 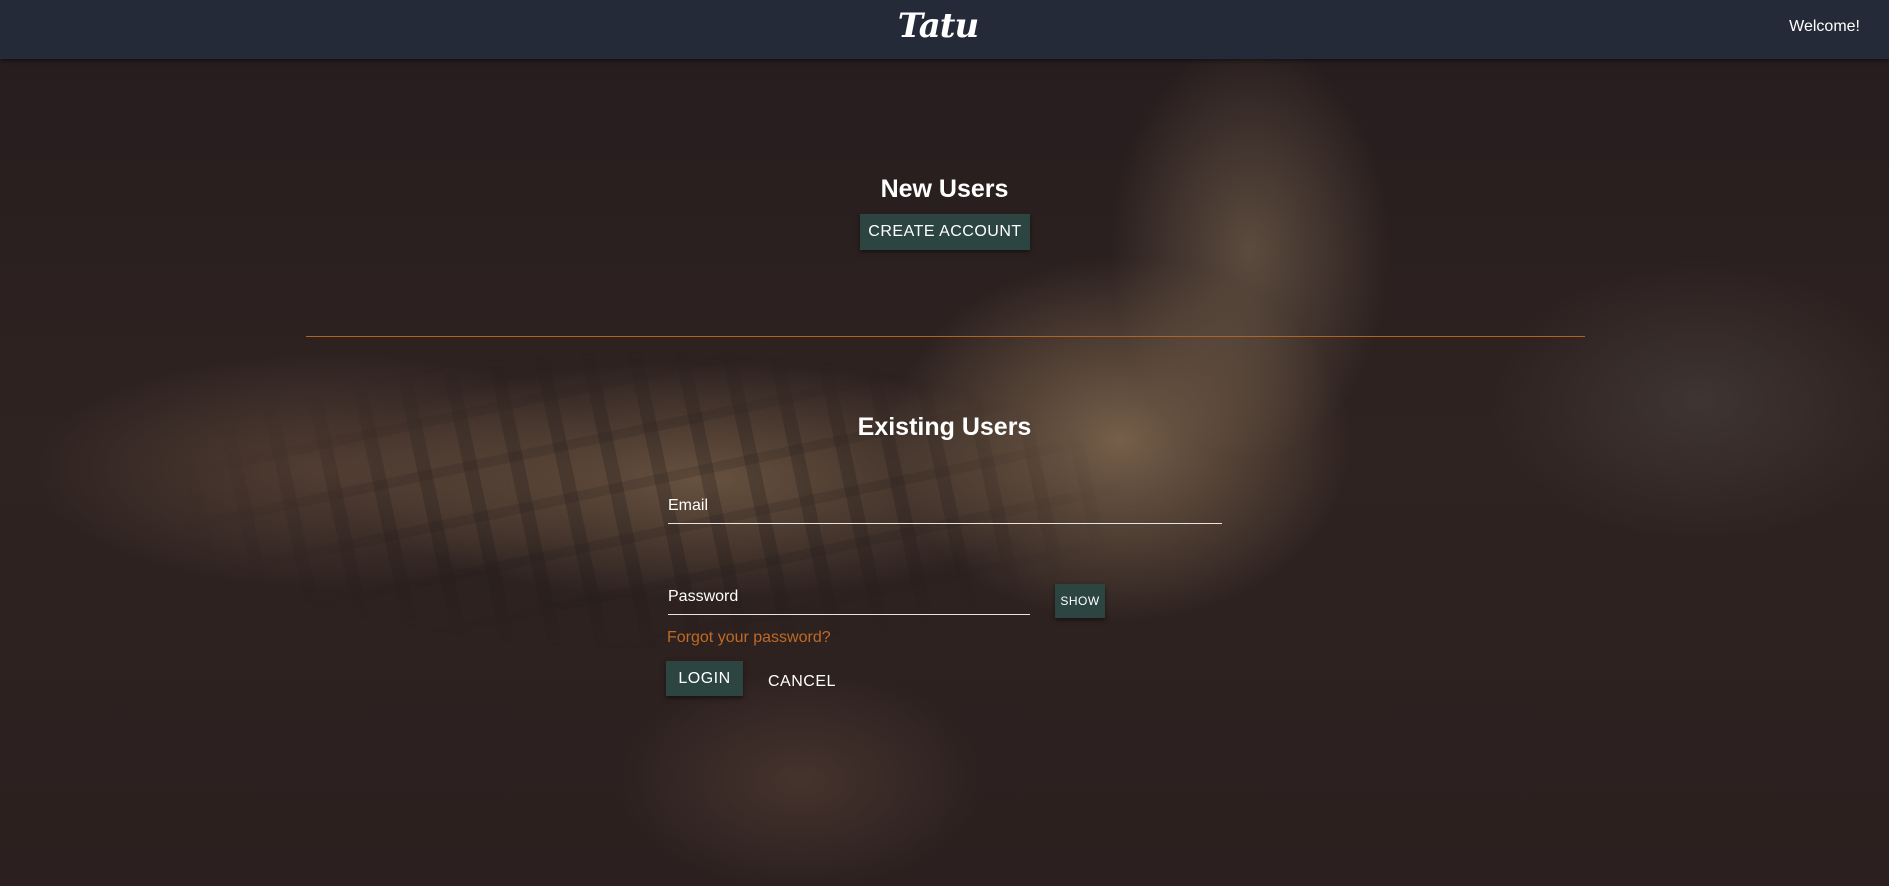 I want to click on email-input, so click(x=945, y=506).